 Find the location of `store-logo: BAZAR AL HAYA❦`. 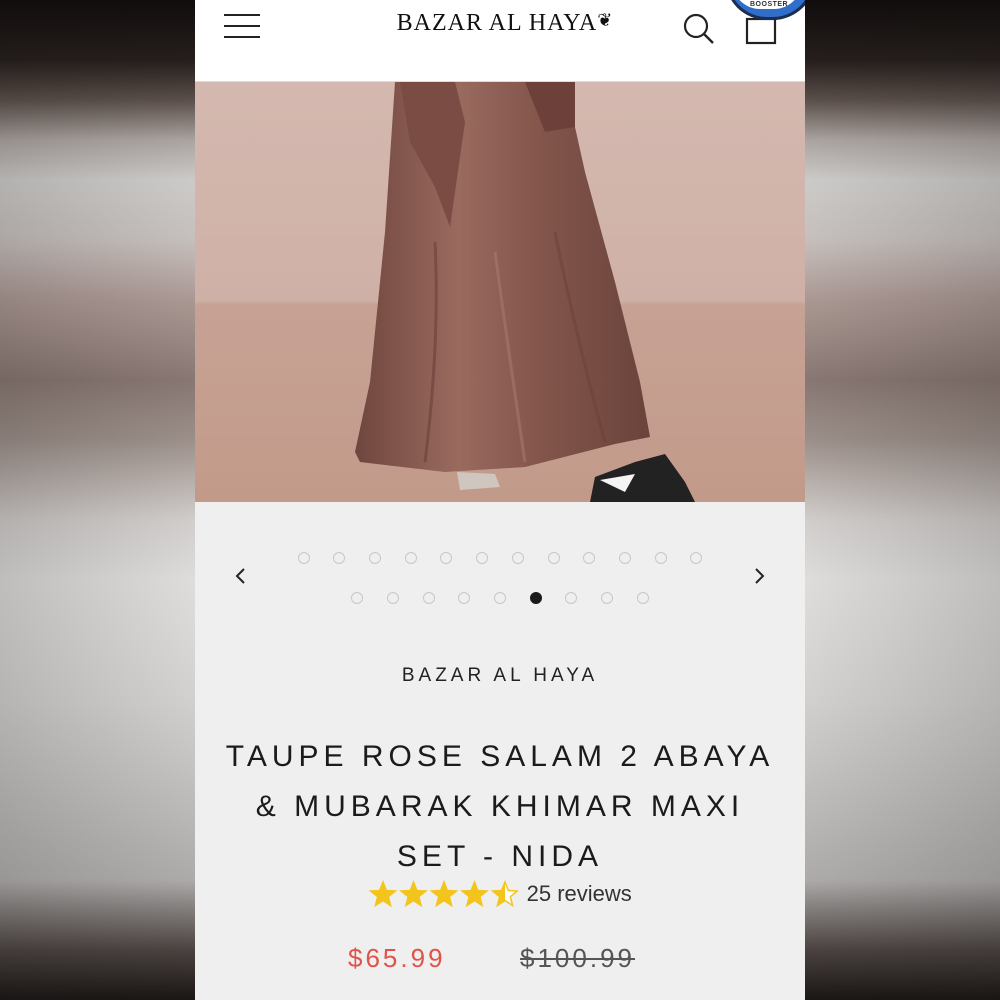

store-logo: BAZAR AL HAYA❦ is located at coordinates (505, 23).